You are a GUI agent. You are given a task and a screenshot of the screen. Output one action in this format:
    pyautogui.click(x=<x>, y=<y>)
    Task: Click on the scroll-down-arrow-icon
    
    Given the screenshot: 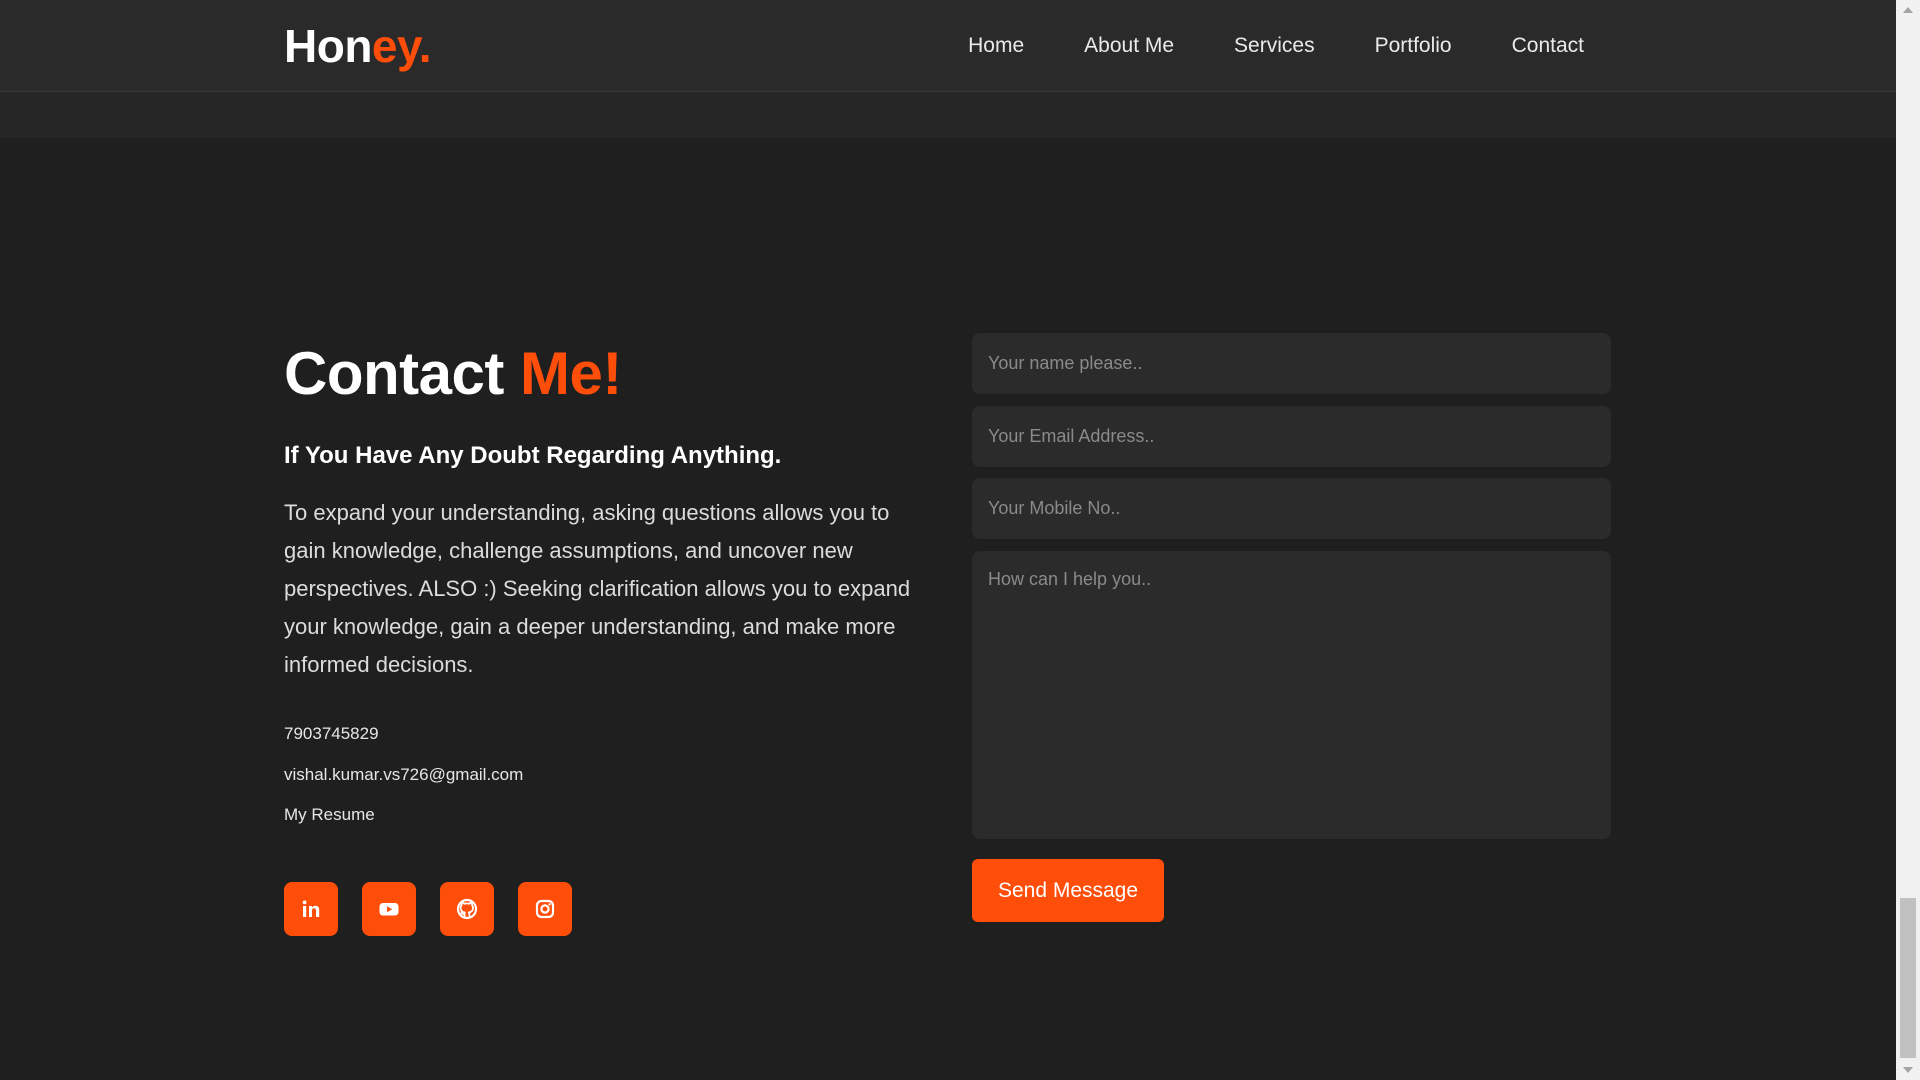 What is the action you would take?
    pyautogui.click(x=1908, y=1070)
    